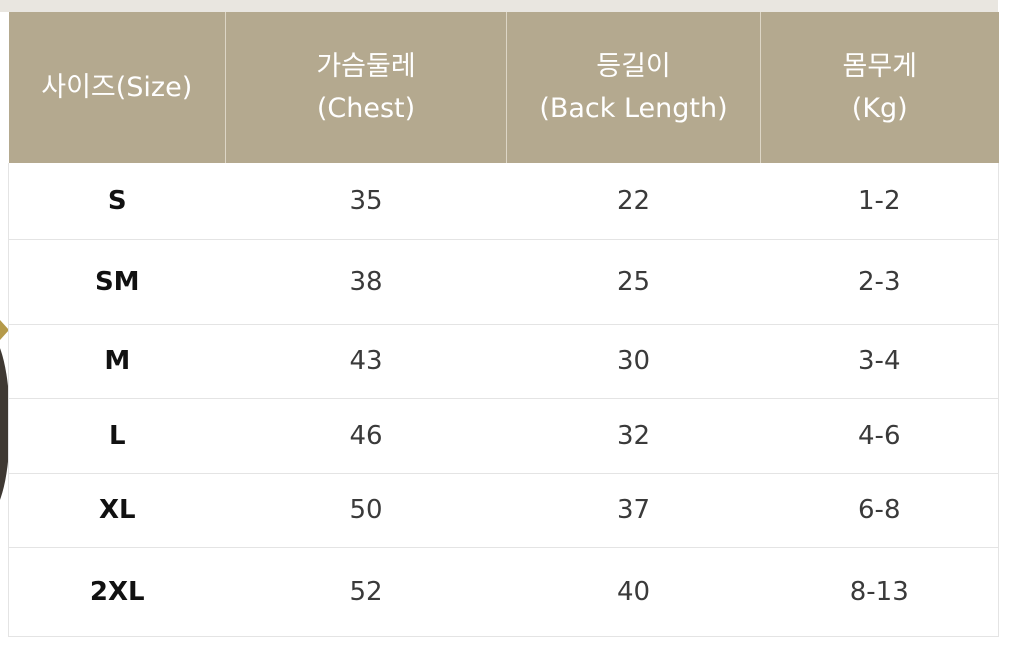  What do you see at coordinates (633, 435) in the screenshot?
I see `back-length-cell: 32` at bounding box center [633, 435].